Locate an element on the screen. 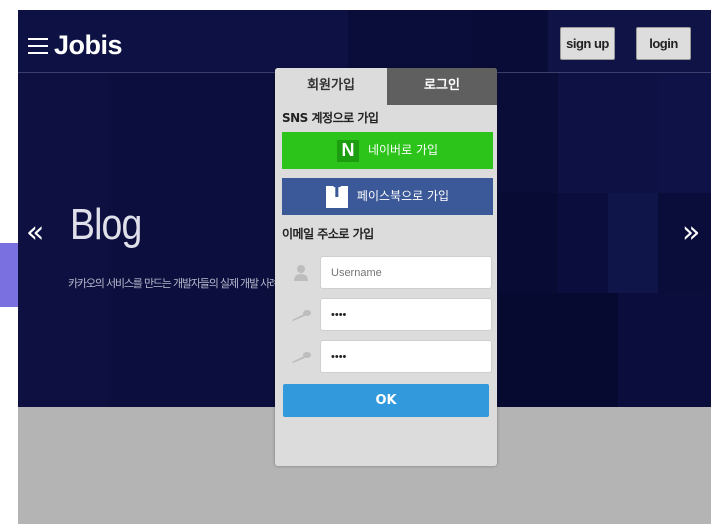 This screenshot has height=527, width=711. facebook-logo: f is located at coordinates (336, 192).